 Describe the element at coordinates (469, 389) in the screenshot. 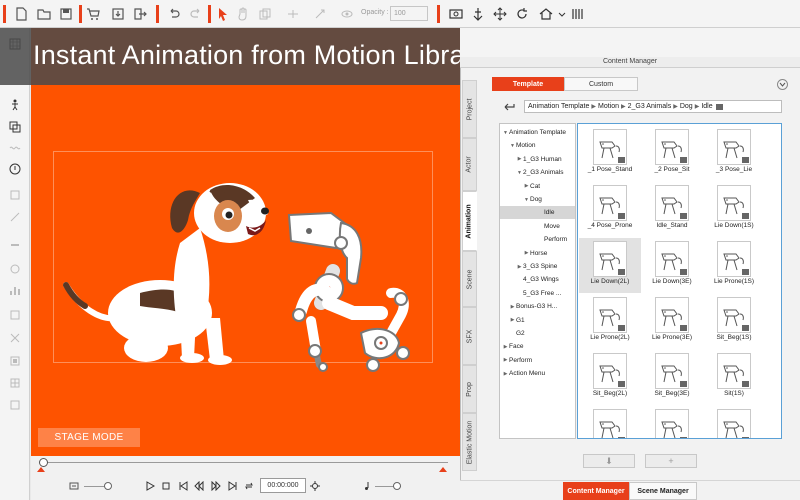

I see `tab-prop: Prop` at that location.